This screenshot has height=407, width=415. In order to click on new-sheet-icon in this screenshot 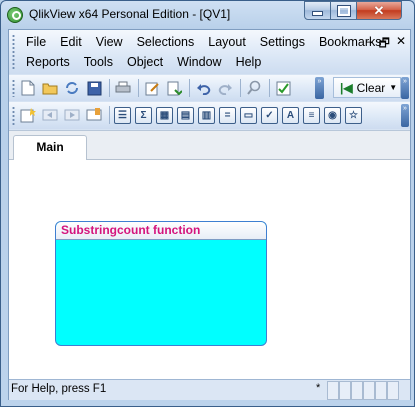, I will do `click(28, 115)`.